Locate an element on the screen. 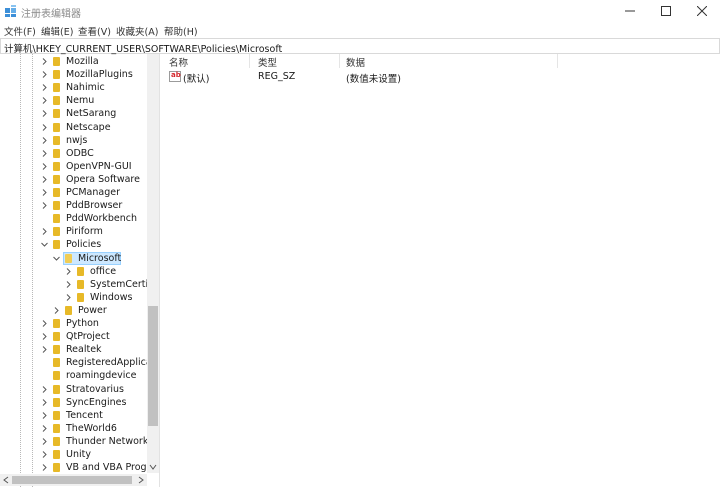 Image resolution: width=720 pixels, height=487 pixels. maximize-button is located at coordinates (666, 11).